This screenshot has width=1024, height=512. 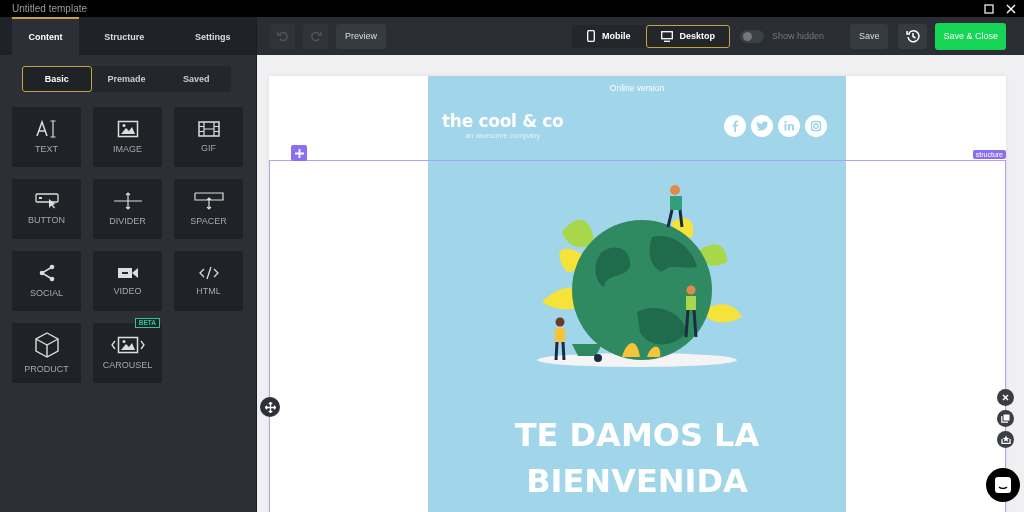 I want to click on block-label: VIDEO, so click(x=127, y=291).